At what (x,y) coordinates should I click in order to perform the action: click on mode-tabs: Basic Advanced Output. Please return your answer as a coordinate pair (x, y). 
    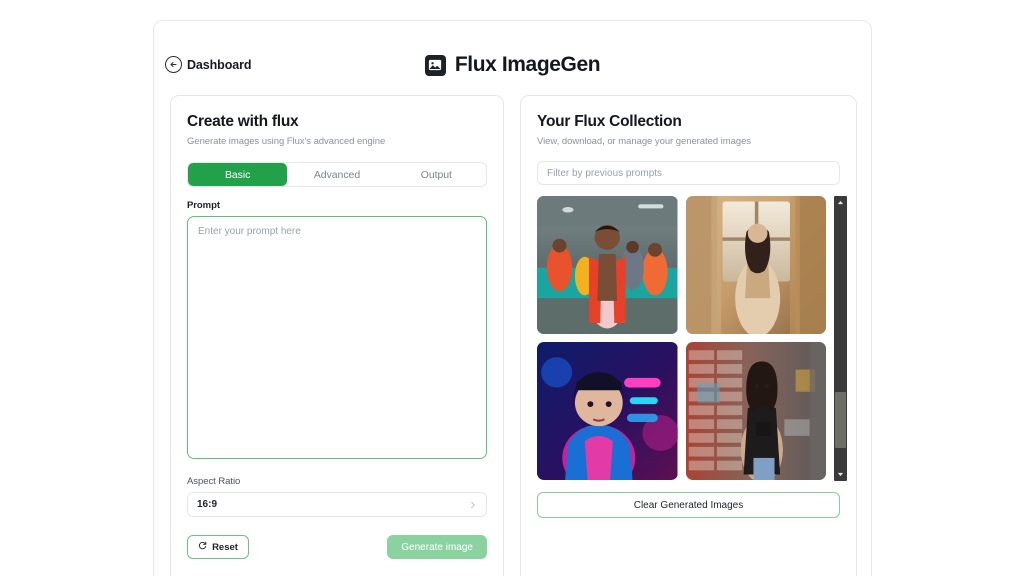
    Looking at the image, I should click on (337, 174).